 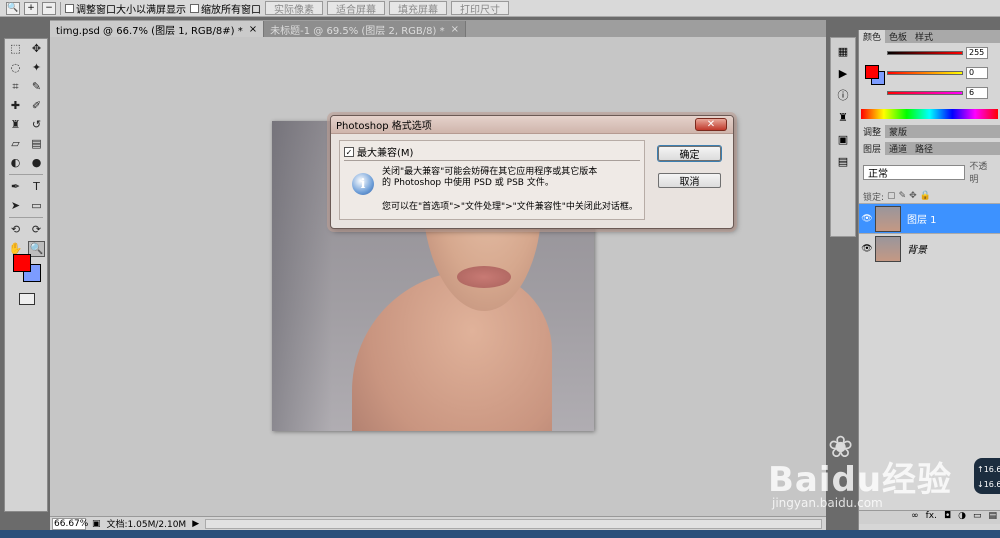 I want to click on ok-button: 确定, so click(x=689, y=153).